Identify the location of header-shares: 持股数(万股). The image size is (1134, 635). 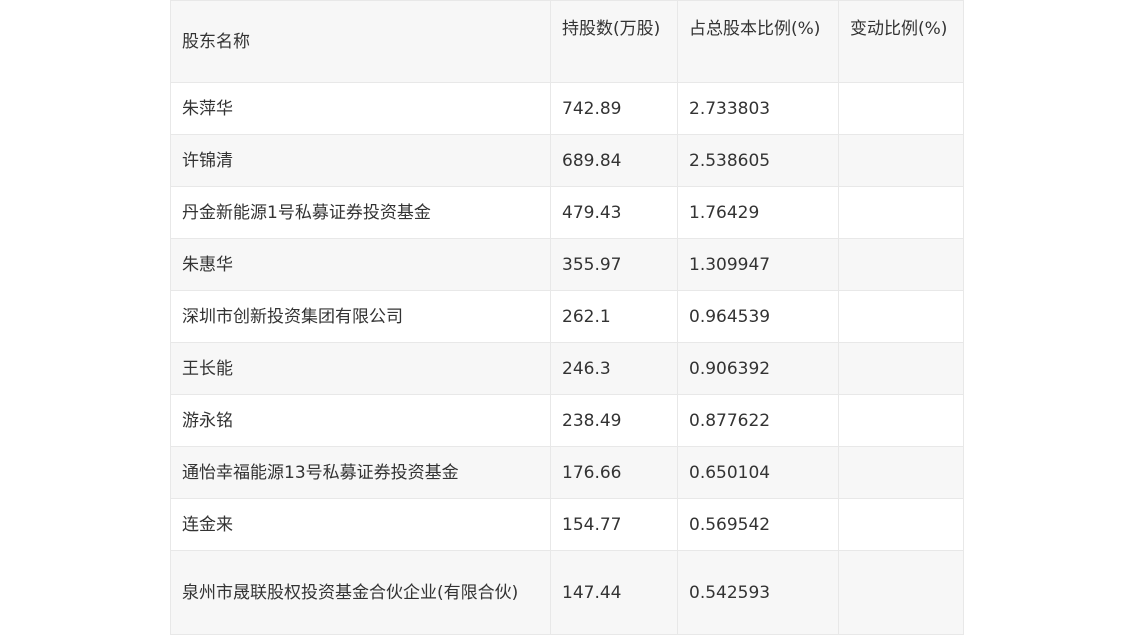
(614, 41).